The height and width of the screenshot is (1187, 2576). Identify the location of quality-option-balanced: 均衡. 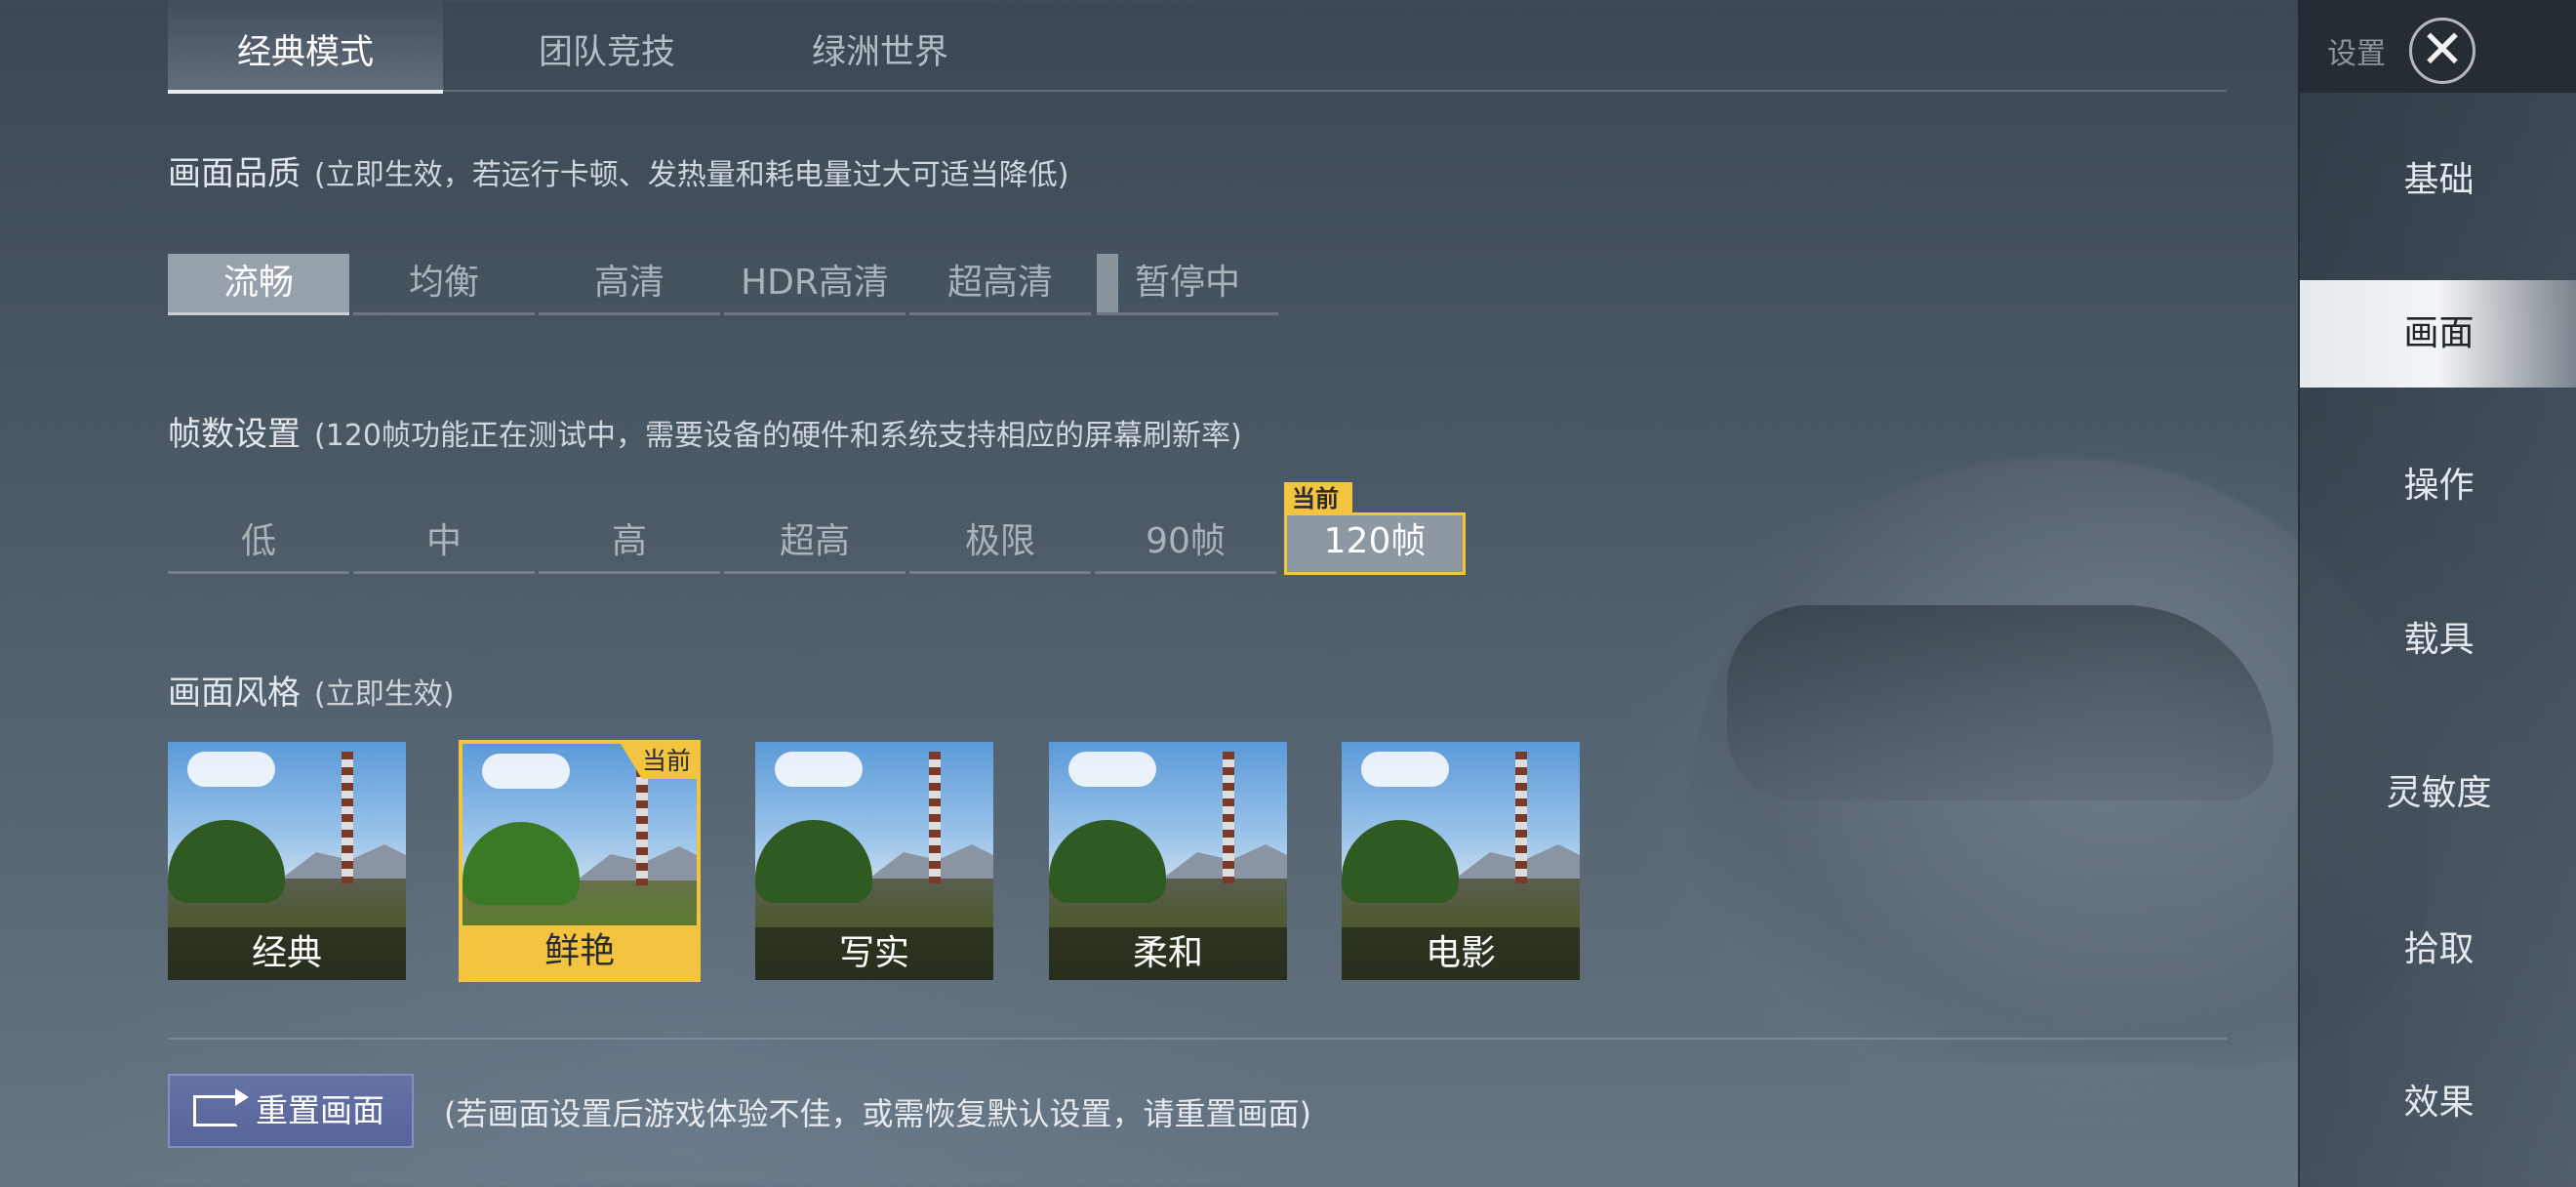
(444, 284).